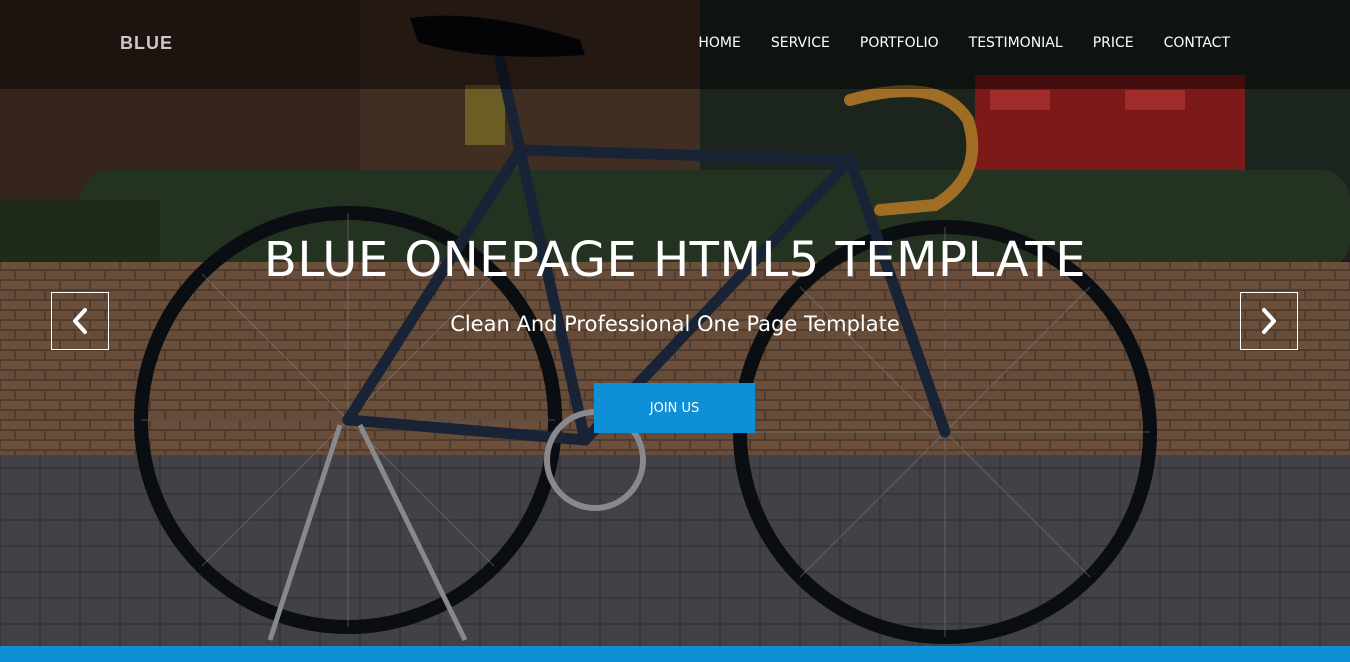 The width and height of the screenshot is (1350, 662). Describe the element at coordinates (800, 43) in the screenshot. I see `nav-item-service: SERVICE` at that location.